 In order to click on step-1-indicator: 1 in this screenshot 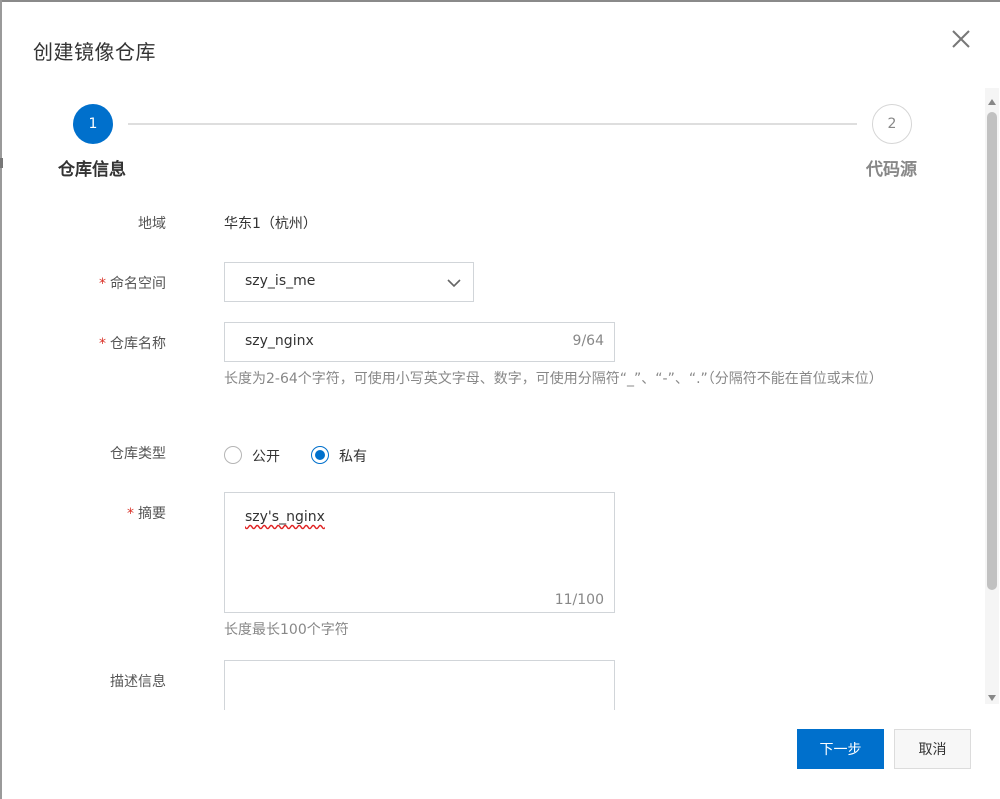, I will do `click(93, 124)`.